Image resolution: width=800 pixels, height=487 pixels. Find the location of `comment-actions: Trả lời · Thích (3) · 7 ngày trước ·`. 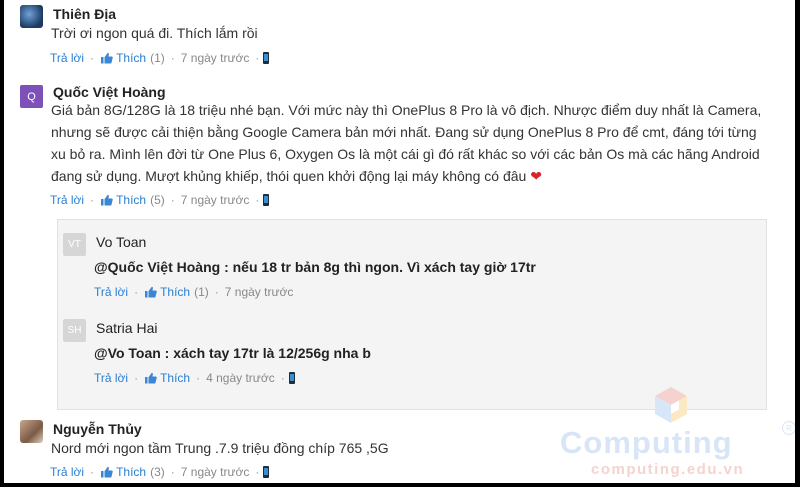

comment-actions: Trả lời · Thích (3) · 7 ngày trước · is located at coordinates (160, 472).